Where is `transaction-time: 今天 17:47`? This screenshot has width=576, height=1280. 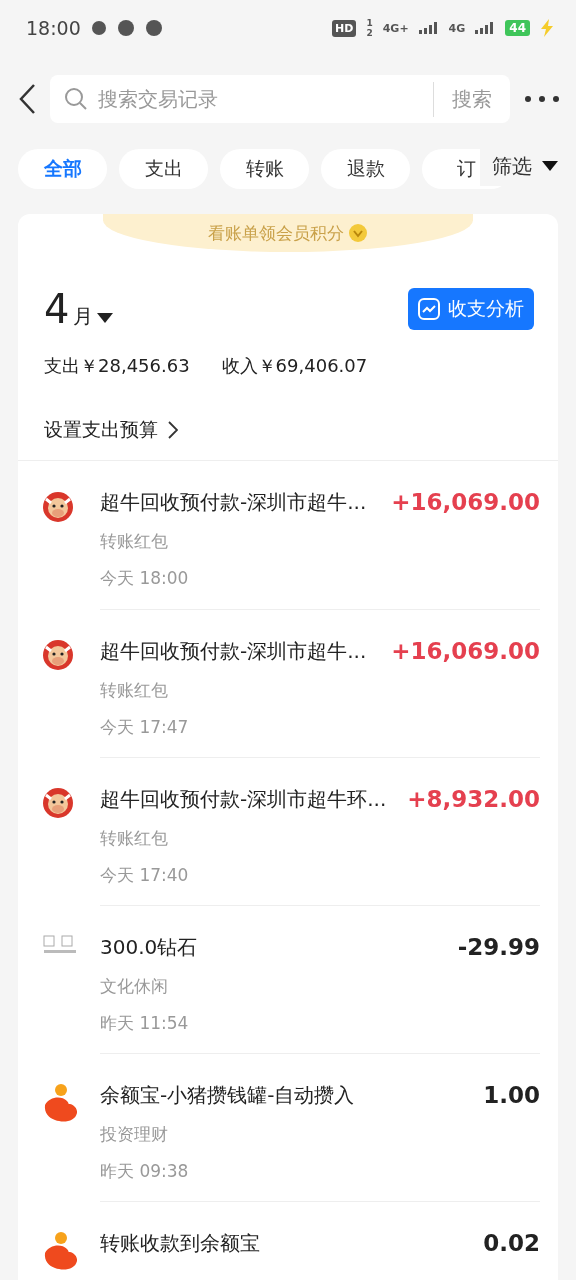
transaction-time: 今天 17:47 is located at coordinates (145, 727).